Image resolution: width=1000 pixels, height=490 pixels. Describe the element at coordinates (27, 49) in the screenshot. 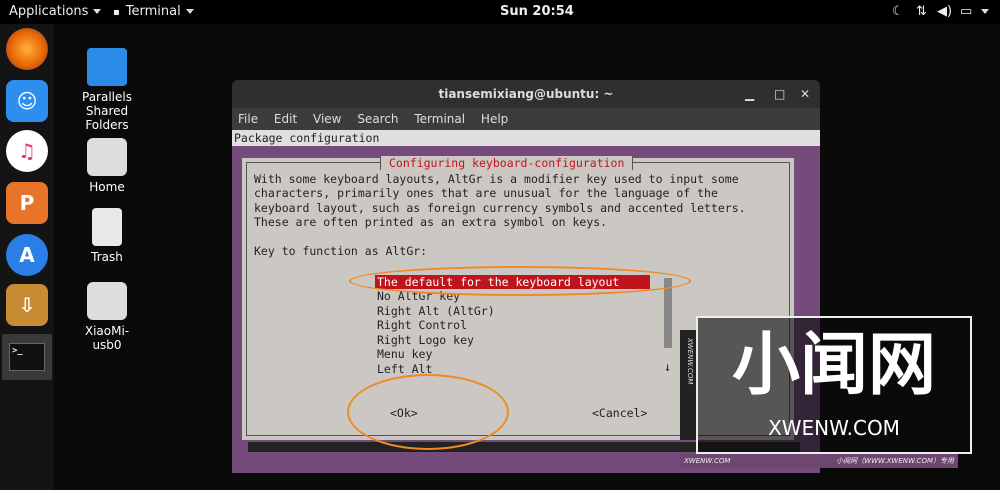

I see `firefox-icon` at that location.